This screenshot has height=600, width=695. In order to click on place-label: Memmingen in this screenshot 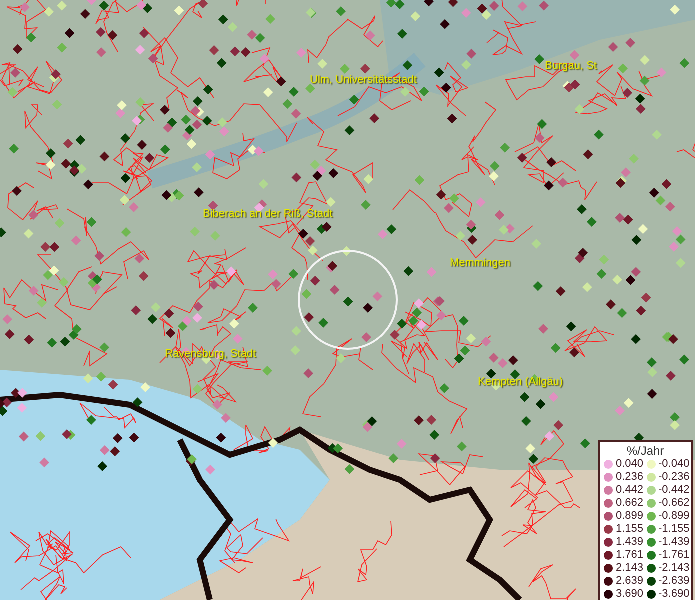, I will do `click(480, 263)`.